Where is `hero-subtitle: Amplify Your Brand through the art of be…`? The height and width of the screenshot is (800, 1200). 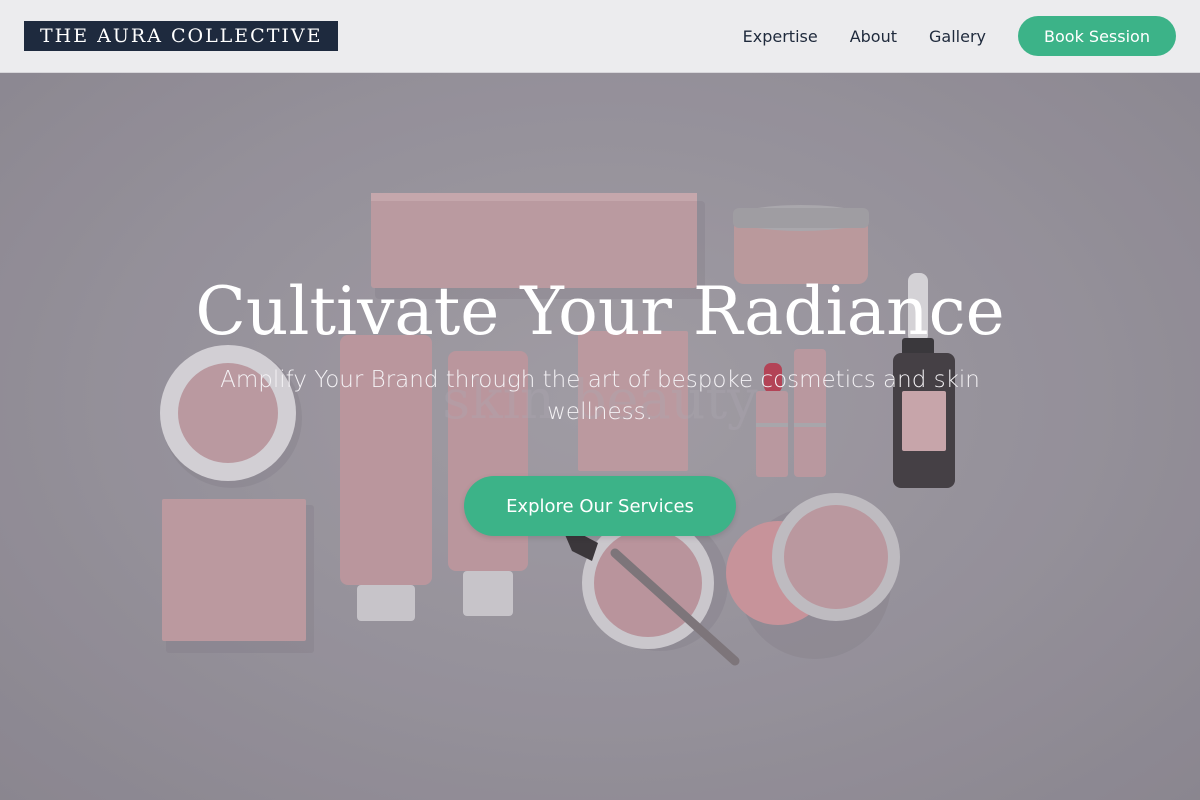
hero-subtitle: Amplify Your Brand through the art of be… is located at coordinates (600, 396).